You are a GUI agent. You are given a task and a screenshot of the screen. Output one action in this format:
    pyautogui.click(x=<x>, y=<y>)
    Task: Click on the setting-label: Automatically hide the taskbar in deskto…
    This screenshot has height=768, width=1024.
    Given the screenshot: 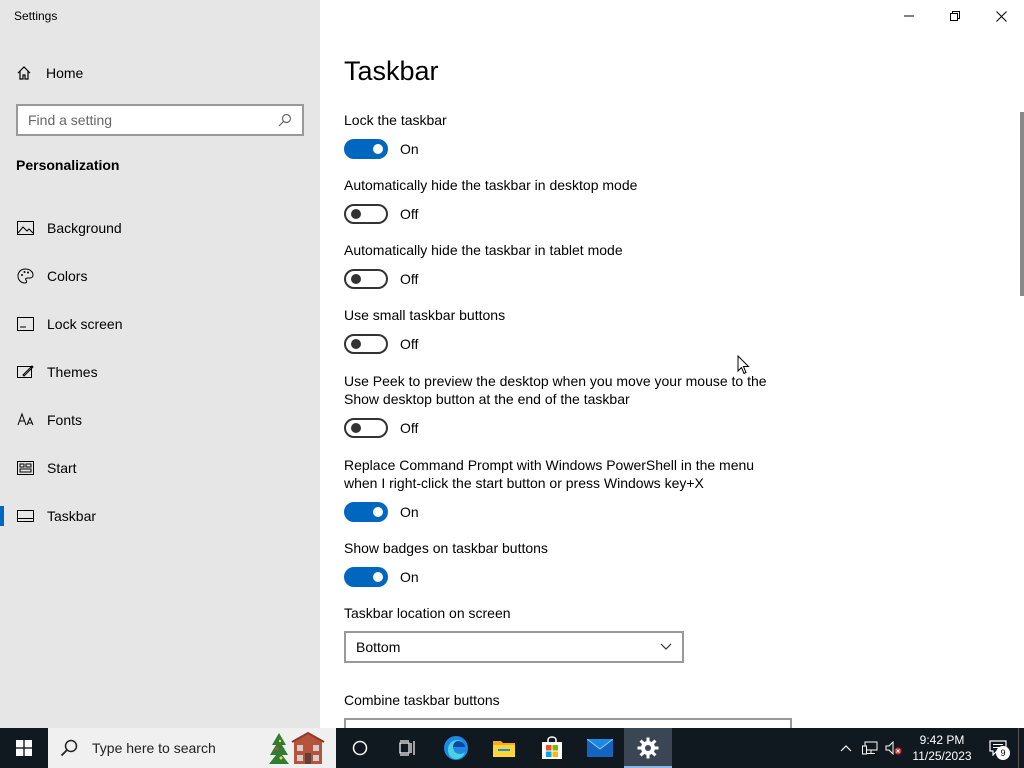 What is the action you would take?
    pyautogui.click(x=491, y=185)
    